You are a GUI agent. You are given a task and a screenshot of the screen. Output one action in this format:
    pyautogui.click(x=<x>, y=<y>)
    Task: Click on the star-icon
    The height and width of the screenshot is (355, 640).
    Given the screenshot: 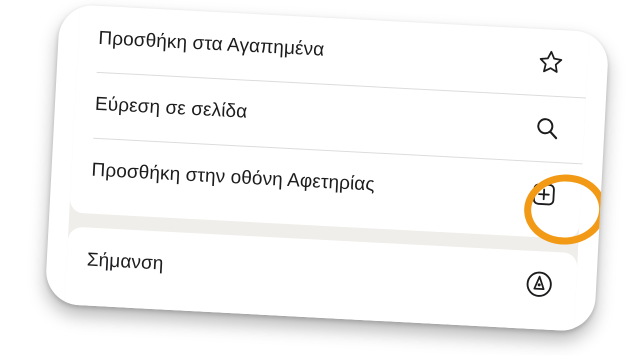 What is the action you would take?
    pyautogui.click(x=551, y=63)
    